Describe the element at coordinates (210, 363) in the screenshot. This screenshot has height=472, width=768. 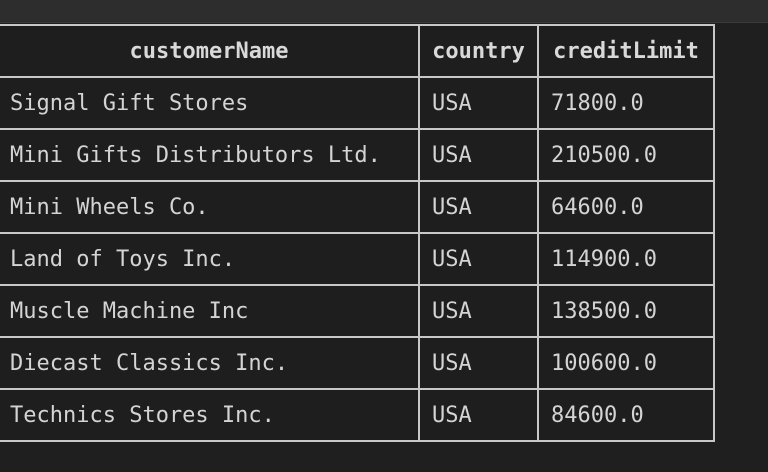
I see `cell-customer-name: Diecast Classics Inc.` at that location.